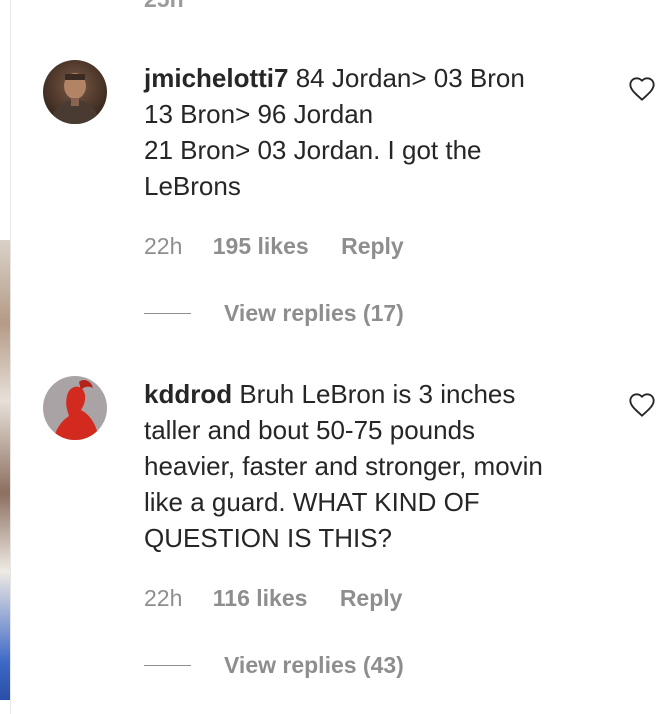  Describe the element at coordinates (261, 246) in the screenshot. I see `likes-count: 195 likes` at that location.